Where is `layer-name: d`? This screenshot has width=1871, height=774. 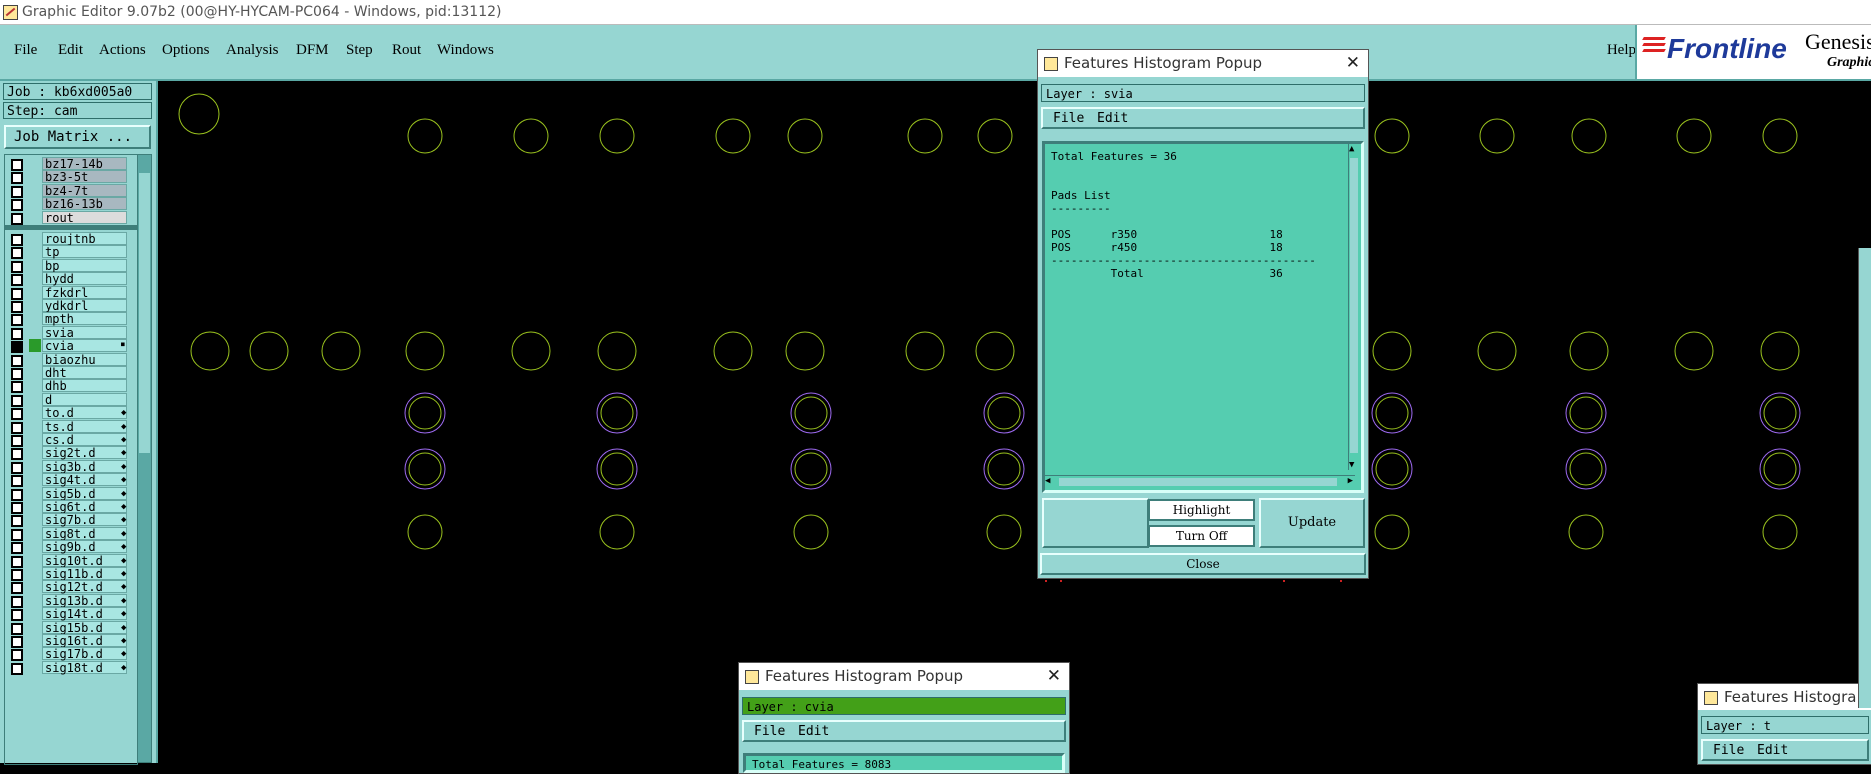
layer-name: d is located at coordinates (84, 399).